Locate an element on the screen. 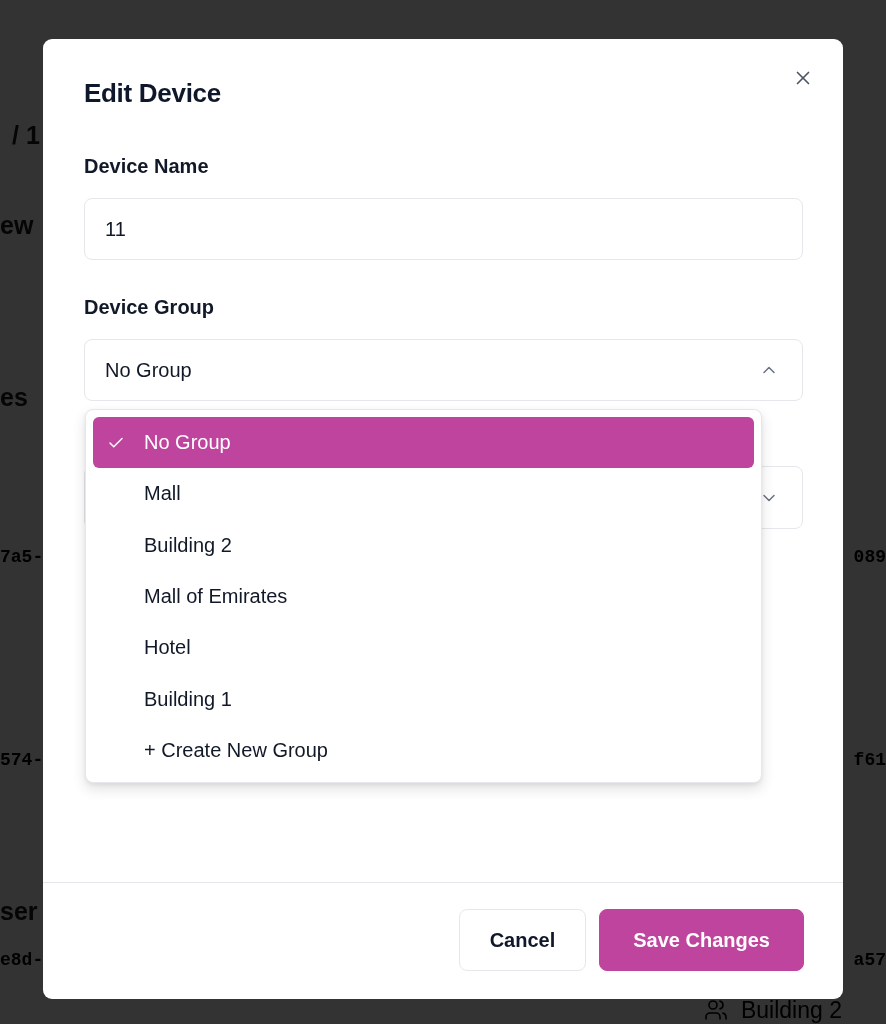 This screenshot has width=886, height=1024. save-button: Save Changes is located at coordinates (701, 940).